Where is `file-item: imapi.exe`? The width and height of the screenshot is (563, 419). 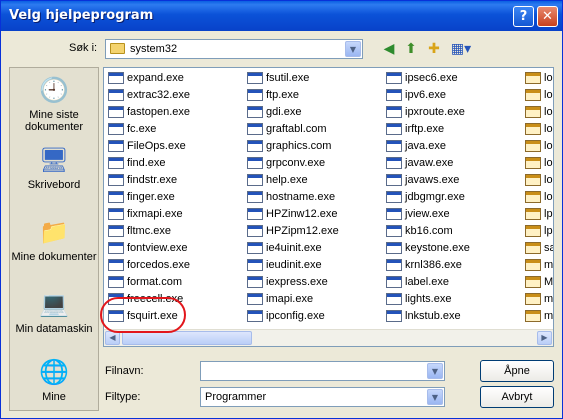
file-item: imapi.exe is located at coordinates (314, 299).